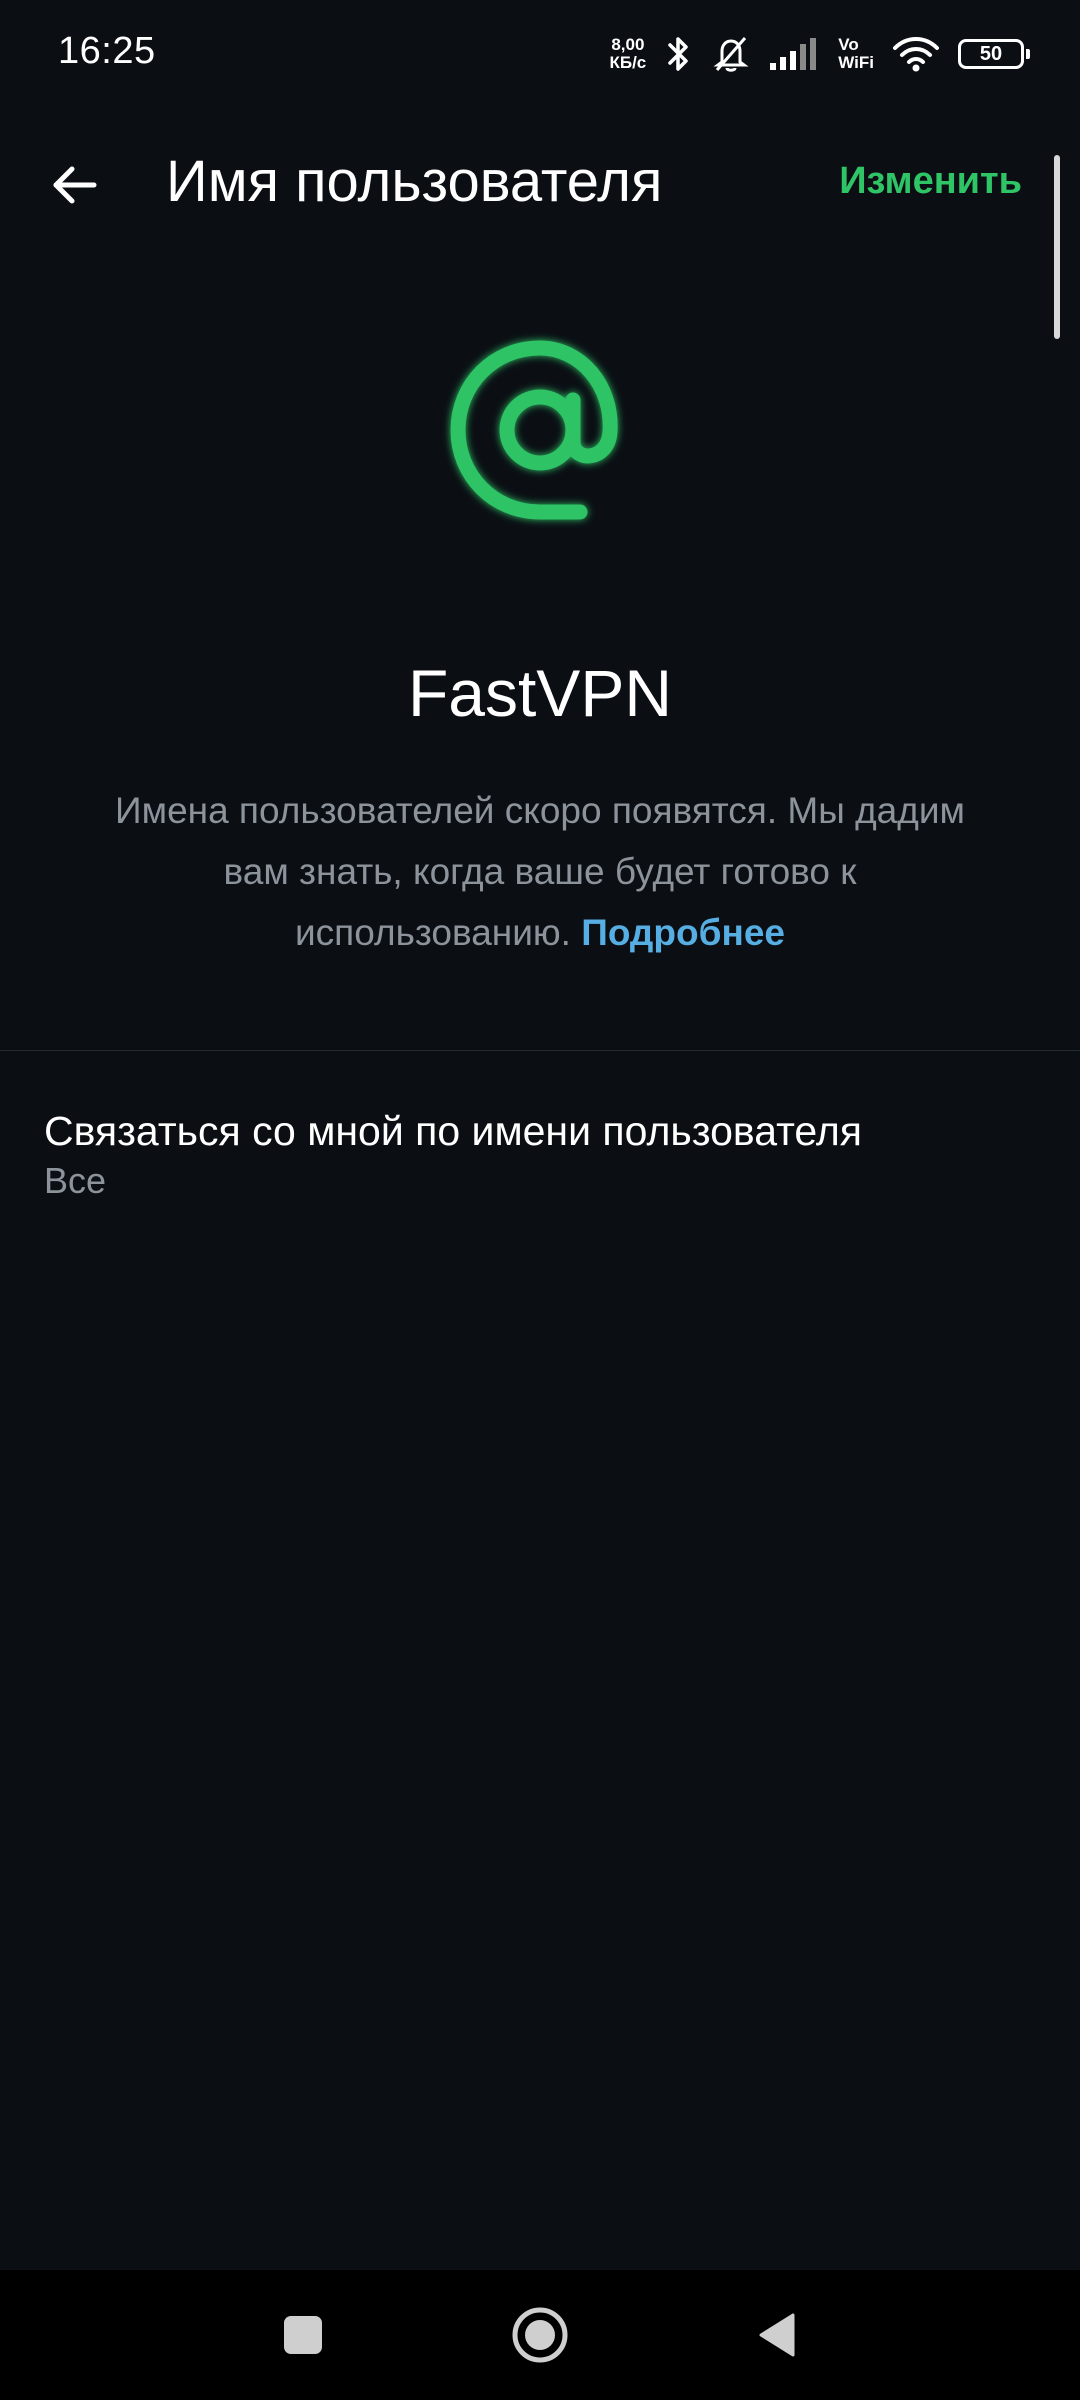  I want to click on circle-icon, so click(540, 2335).